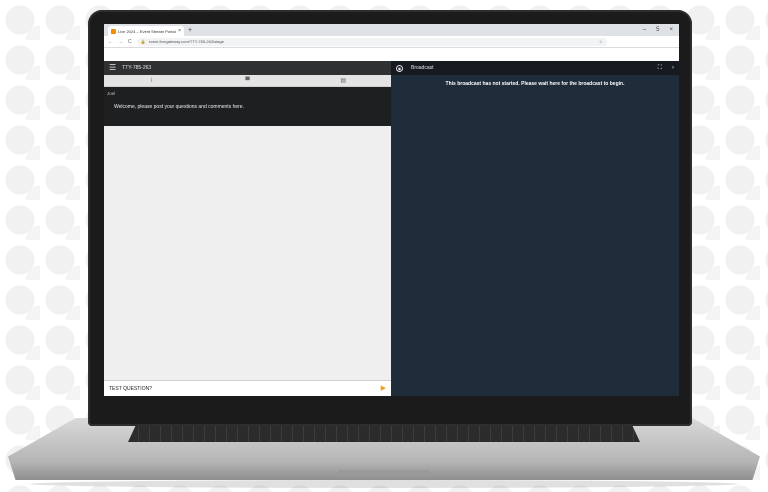 The height and width of the screenshot is (492, 768). I want to click on broadcast-header: ◉ Broadcast ⛶ ›, so click(535, 68).